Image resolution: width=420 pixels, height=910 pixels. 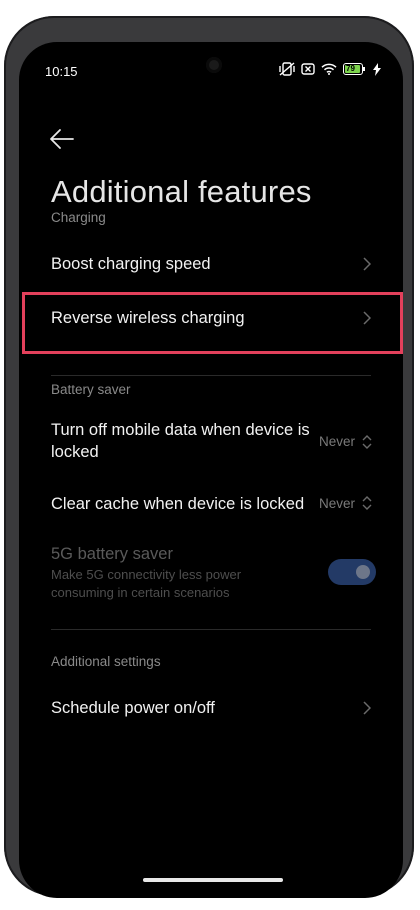 What do you see at coordinates (78, 217) in the screenshot?
I see `section-label-charging: Charging` at bounding box center [78, 217].